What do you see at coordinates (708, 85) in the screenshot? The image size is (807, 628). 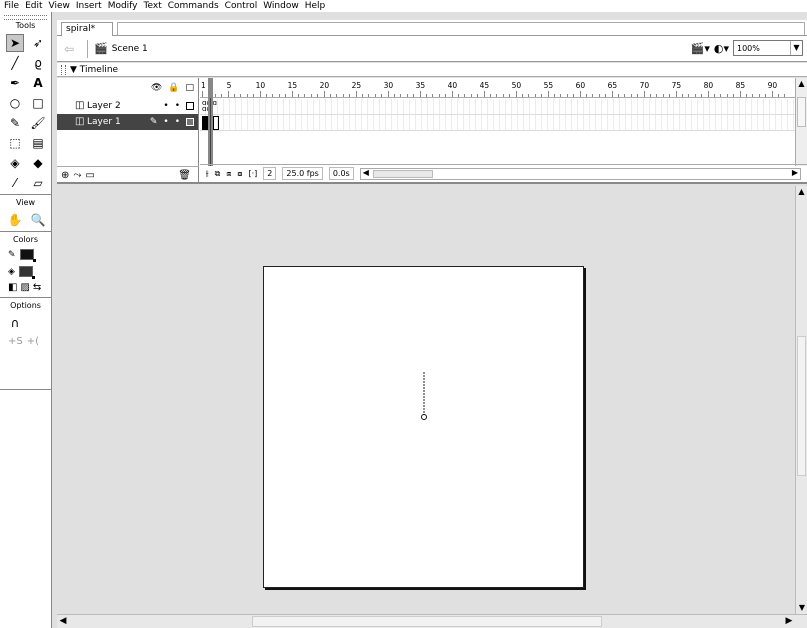 I see `ruler-label: 80` at bounding box center [708, 85].